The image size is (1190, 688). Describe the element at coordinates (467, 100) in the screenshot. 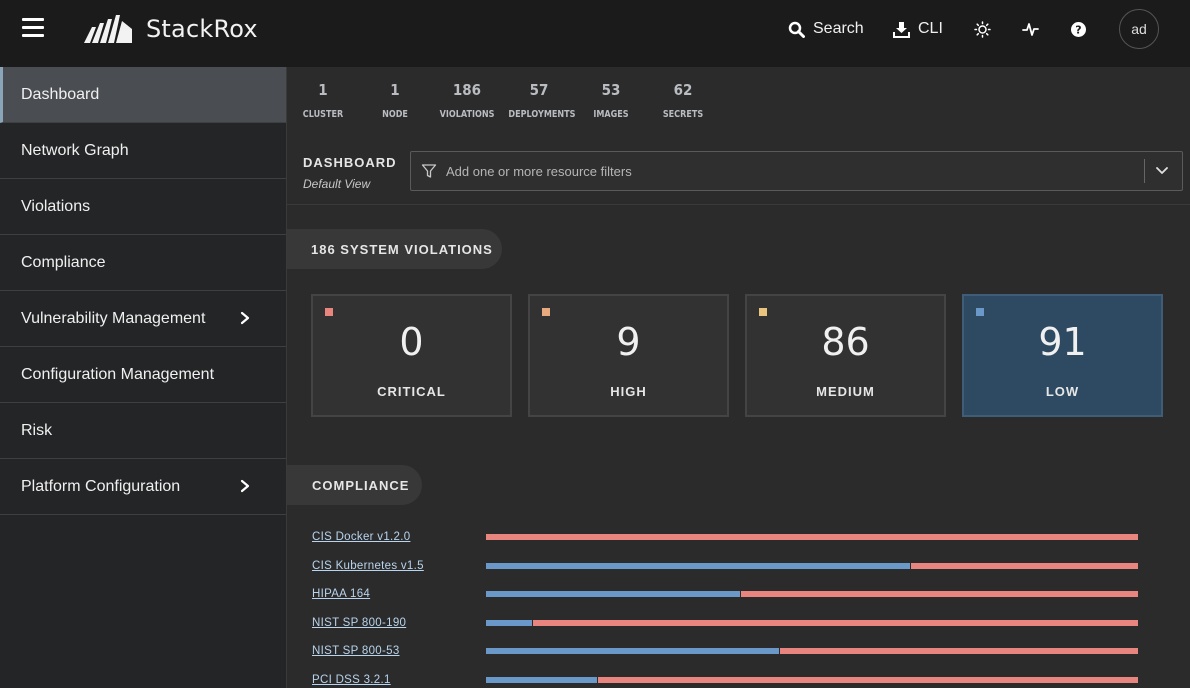

I see `summary-violations: 186 VIOLATIONS` at that location.